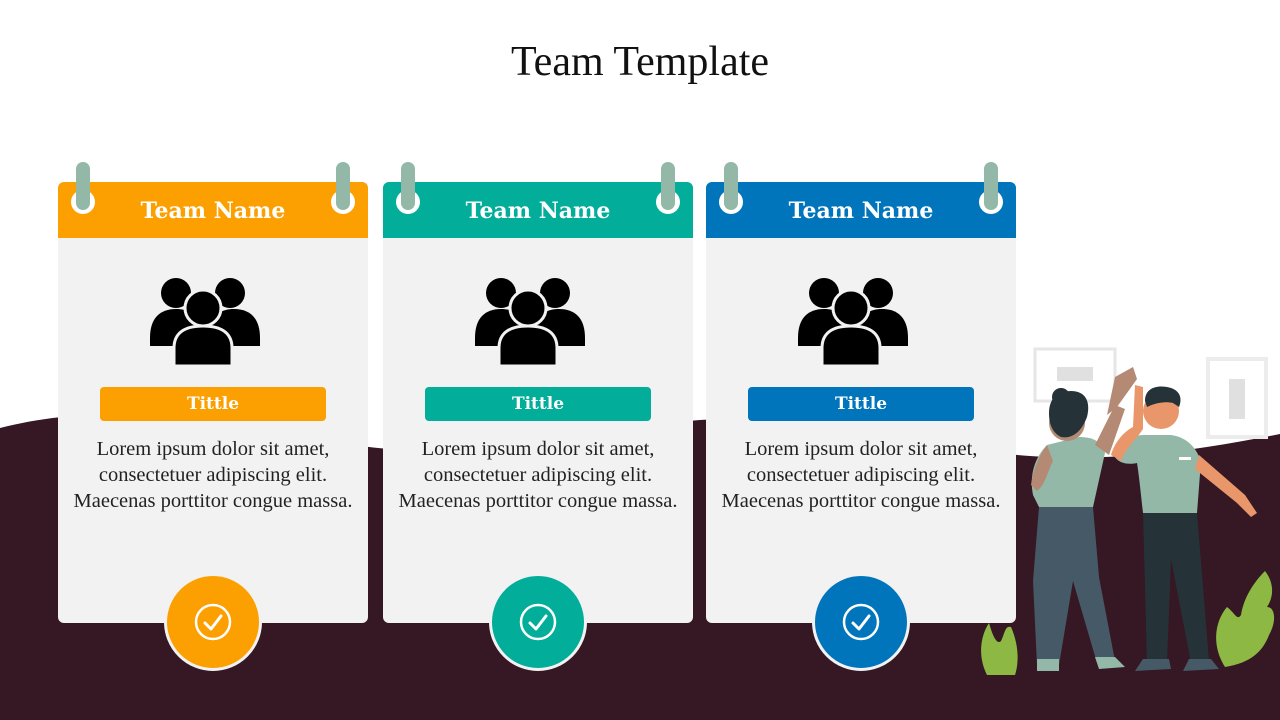 This screenshot has height=720, width=1280. Describe the element at coordinates (640, 62) in the screenshot. I see `slide-title: Team Template` at that location.